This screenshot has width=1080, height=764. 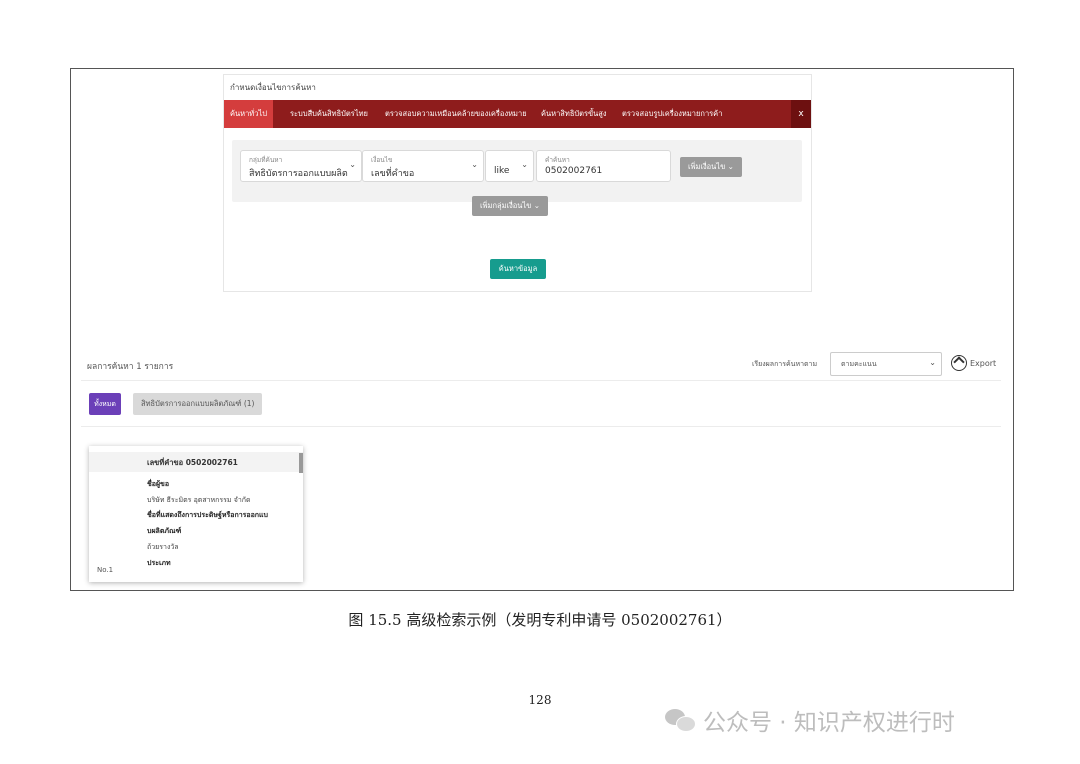 I want to click on filter-all-button: ทั้งหมด, so click(x=105, y=404).